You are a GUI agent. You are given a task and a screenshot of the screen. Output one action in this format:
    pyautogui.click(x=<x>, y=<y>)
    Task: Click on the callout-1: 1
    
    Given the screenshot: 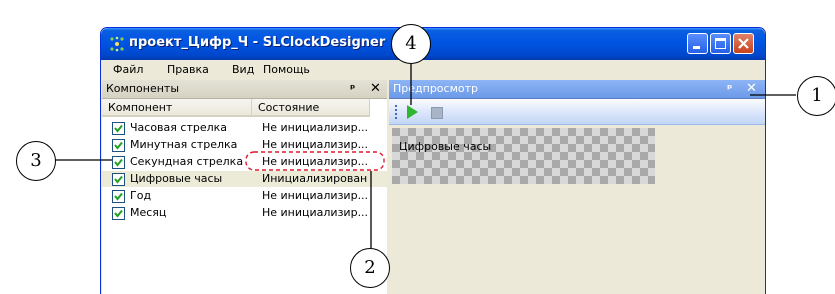 What is the action you would take?
    pyautogui.click(x=816, y=96)
    